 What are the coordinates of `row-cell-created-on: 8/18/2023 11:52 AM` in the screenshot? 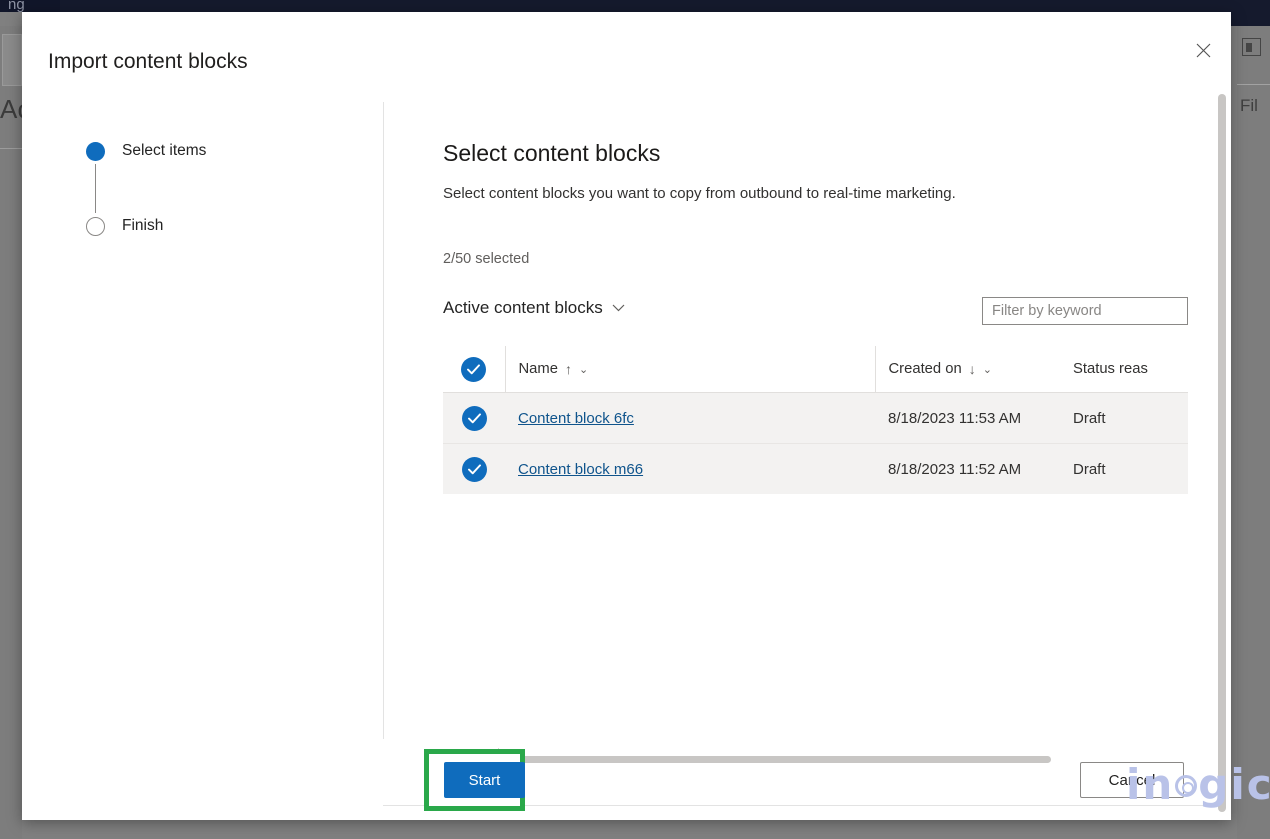 It's located at (967, 468).